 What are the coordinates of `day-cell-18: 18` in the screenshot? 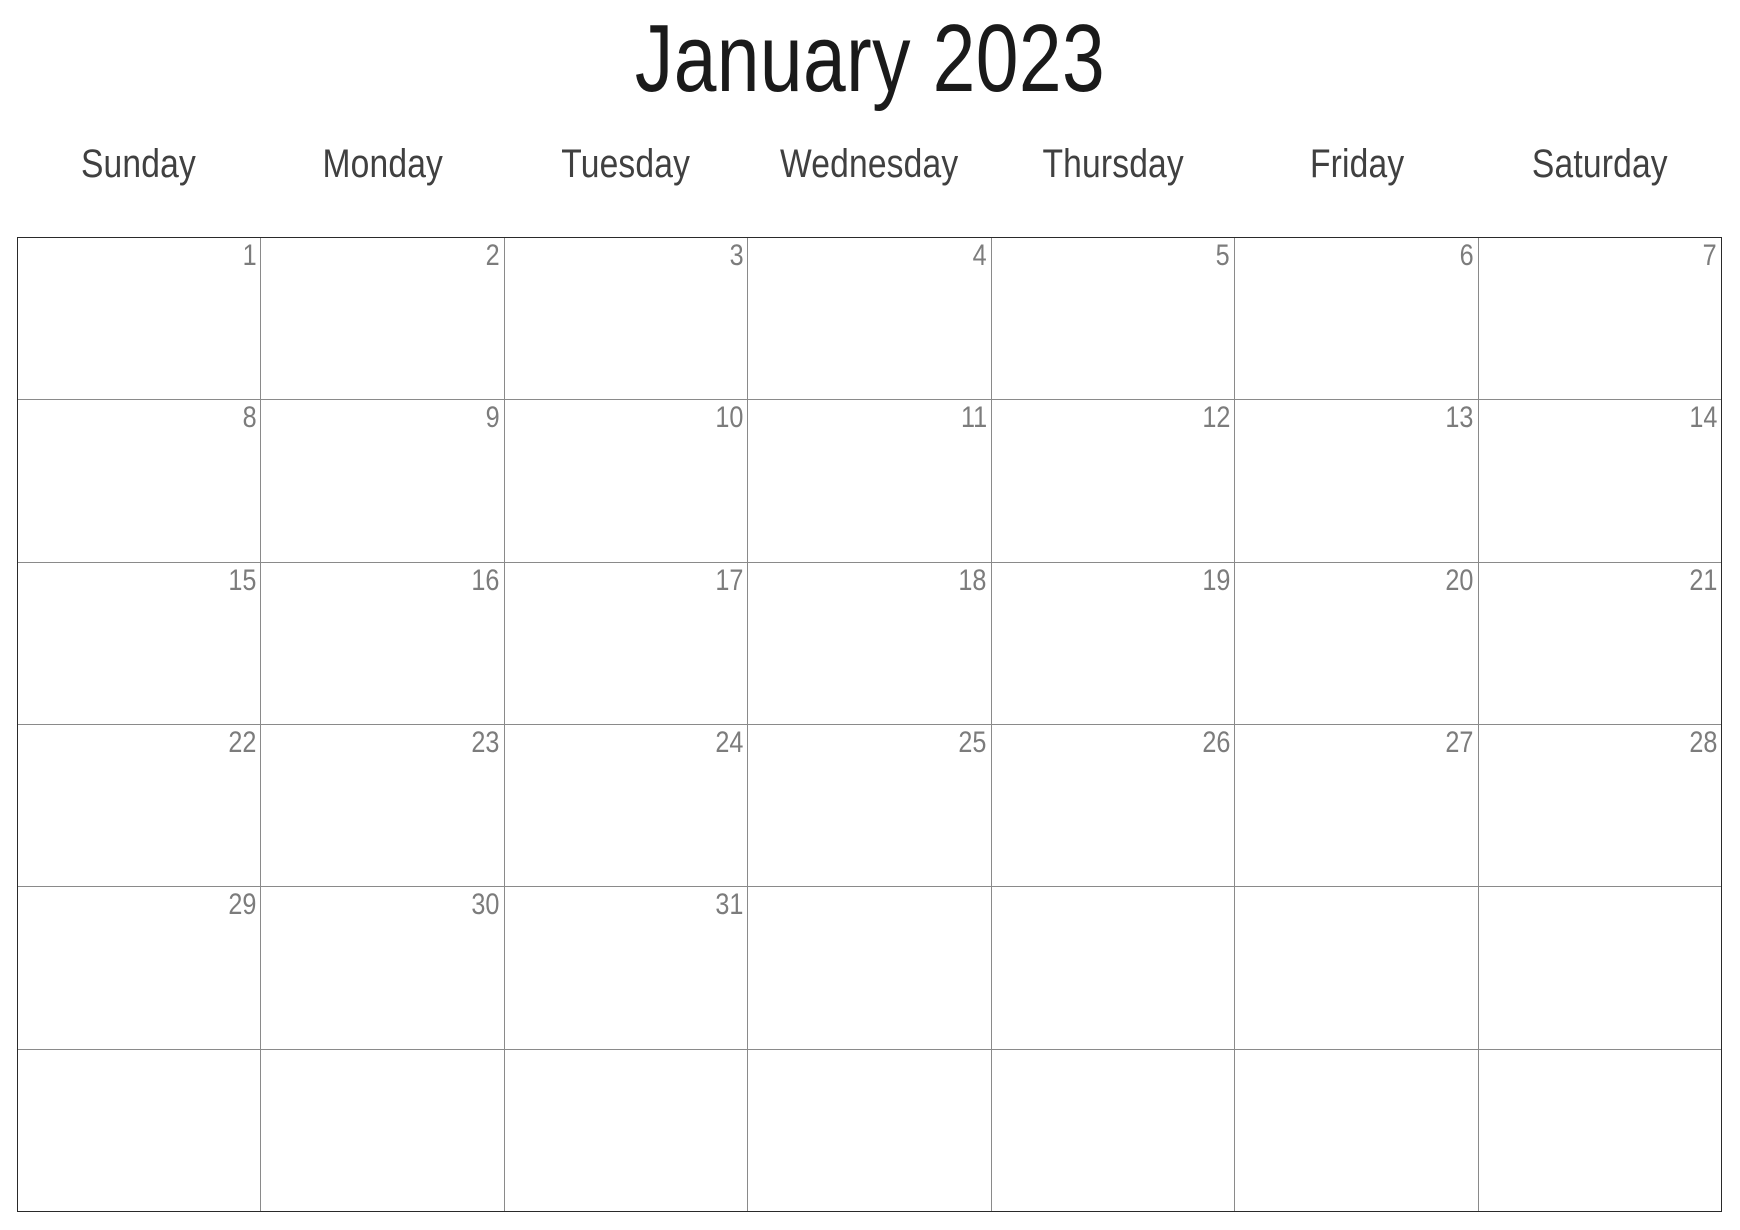 It's located at (870, 643).